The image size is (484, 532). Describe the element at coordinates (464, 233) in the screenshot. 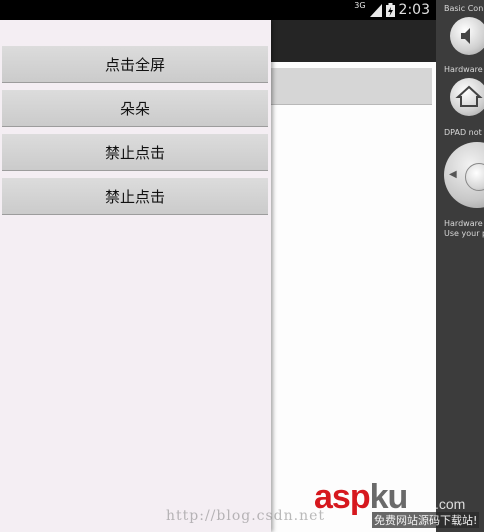

I see `use-your-label: Use your p` at that location.